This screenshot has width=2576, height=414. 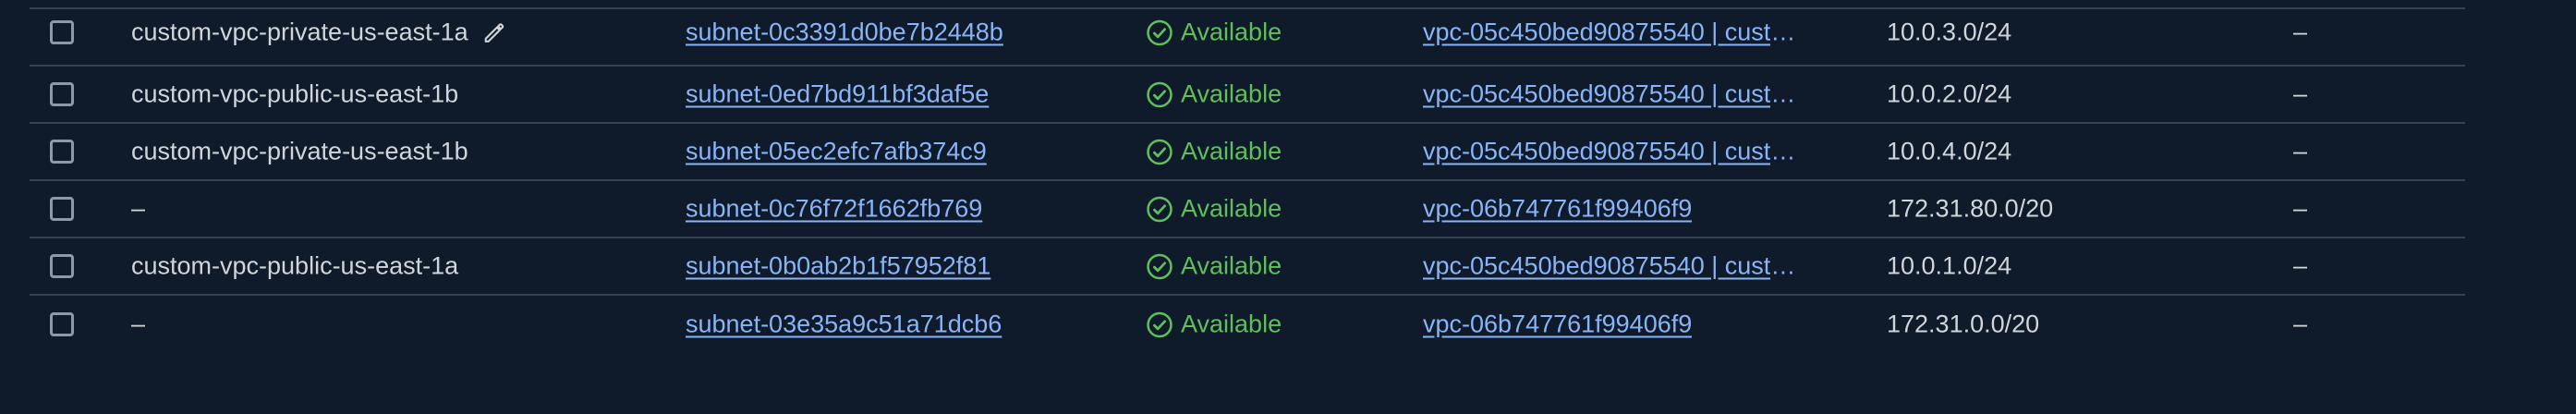 I want to click on subnet-id-cell: subnet-0c3391d0be7b2448b, so click(x=844, y=32).